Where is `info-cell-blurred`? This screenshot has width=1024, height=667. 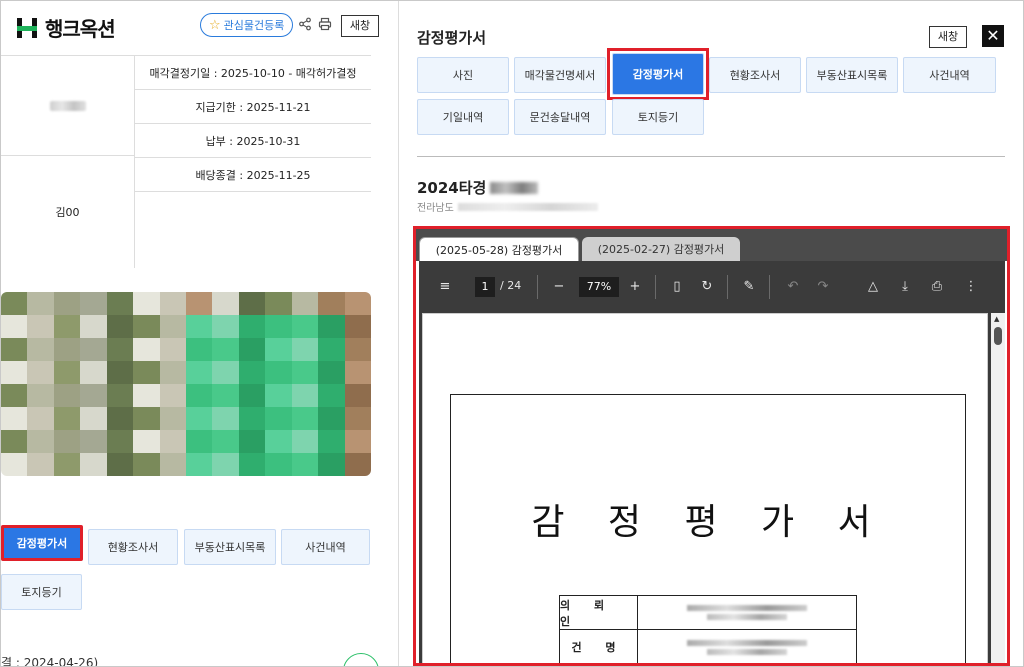
info-cell-blurred is located at coordinates (67, 106).